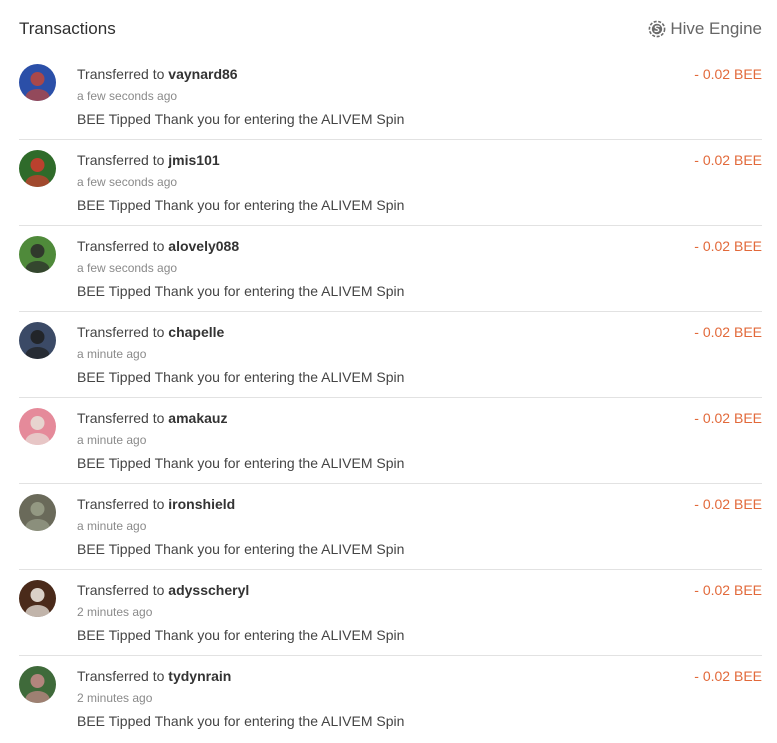 The image size is (777, 743). I want to click on transfer-description: Transferred to chapelle, so click(150, 332).